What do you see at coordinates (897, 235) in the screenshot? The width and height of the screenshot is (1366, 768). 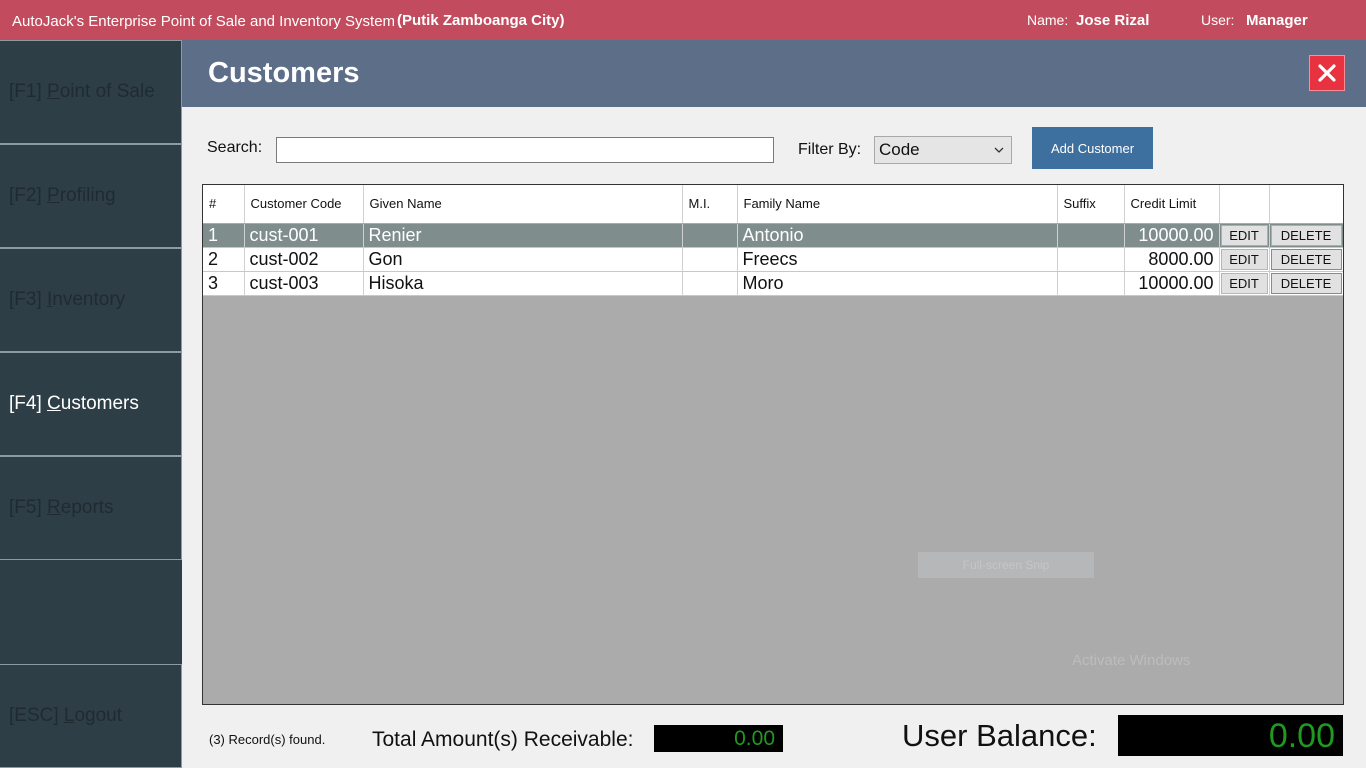 I see `cell-family-name: Antonio` at bounding box center [897, 235].